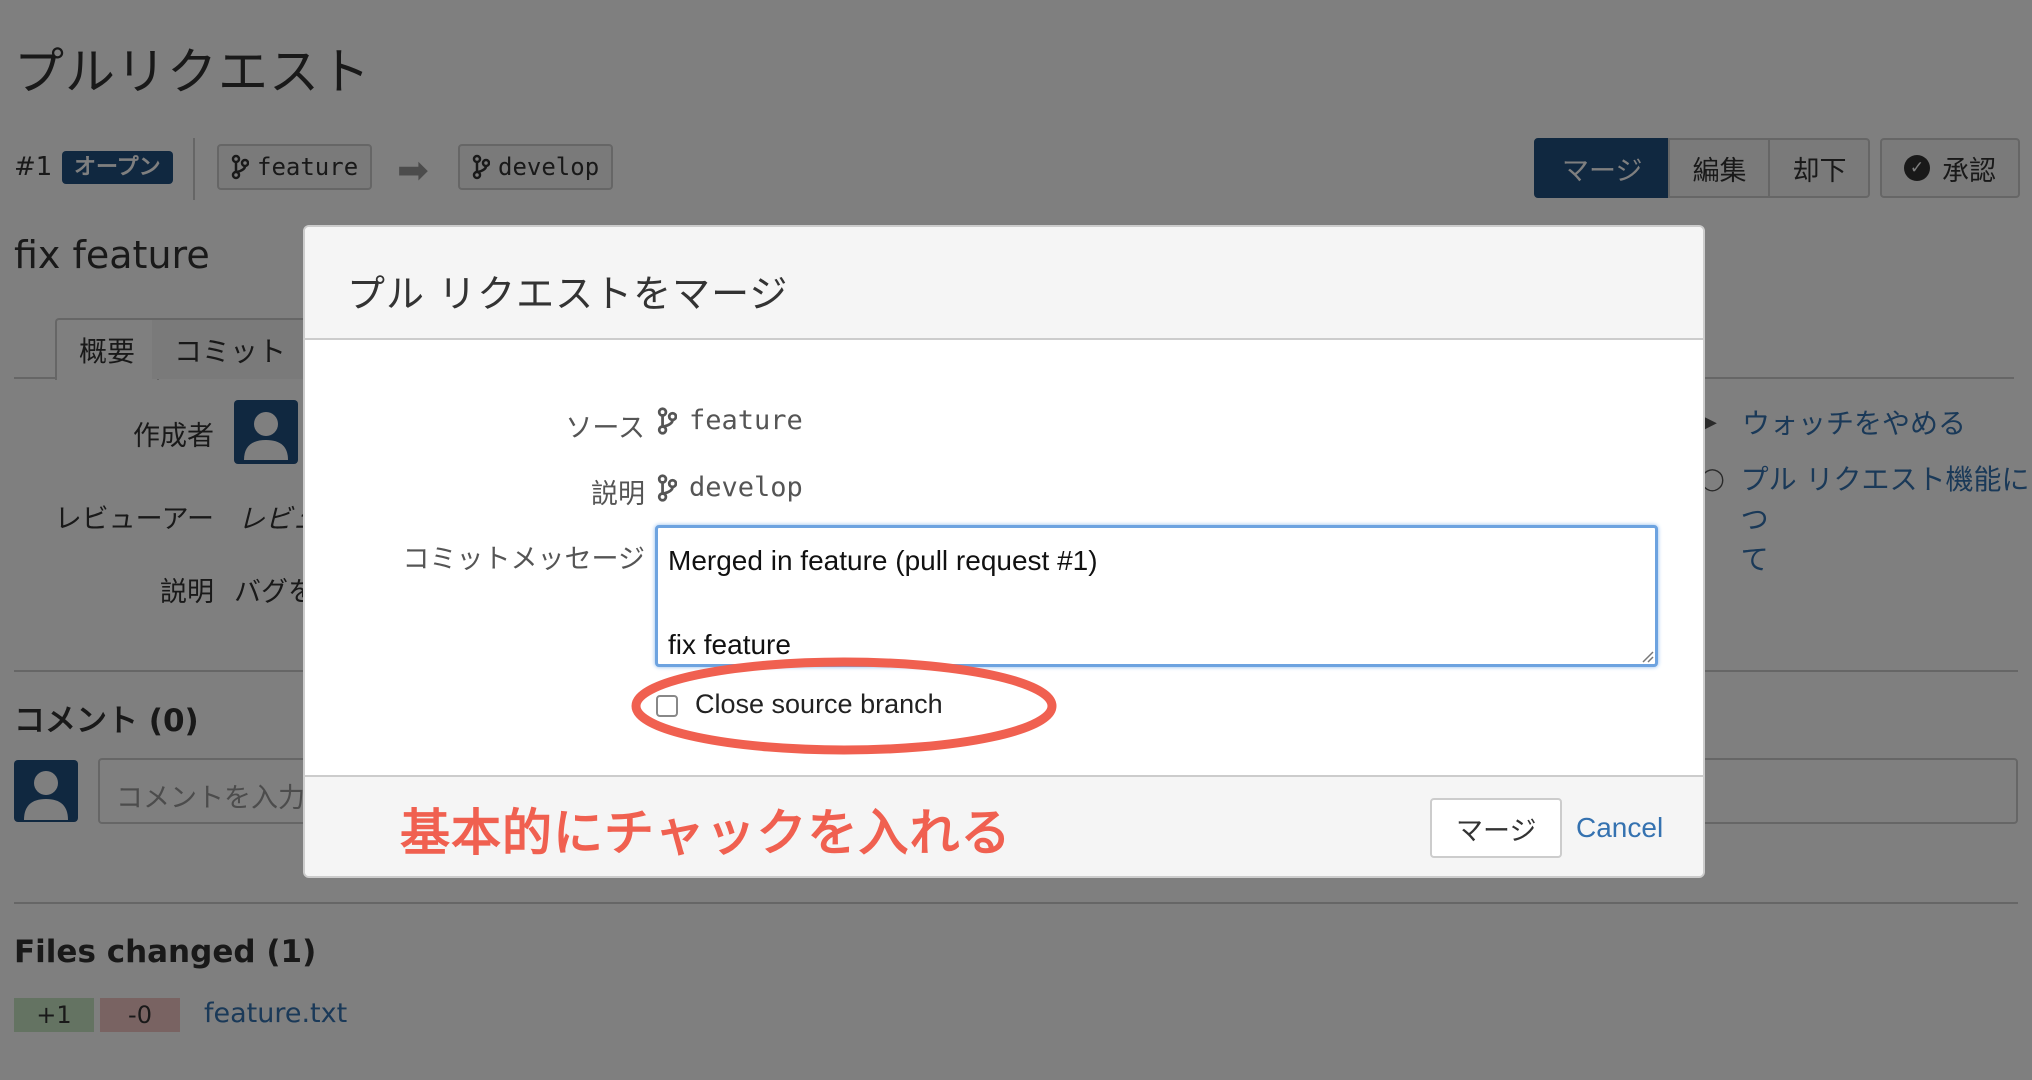 This screenshot has width=2032, height=1080. Describe the element at coordinates (1619, 828) in the screenshot. I see `cancel-link: Cancel` at that location.